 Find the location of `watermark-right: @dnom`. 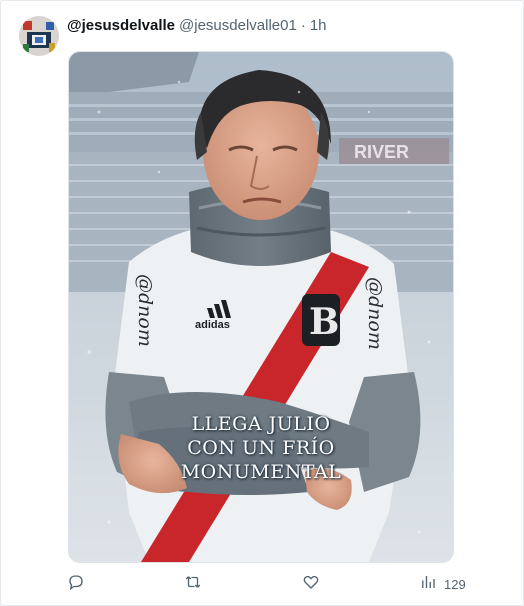

watermark-right: @dnom is located at coordinates (375, 313).